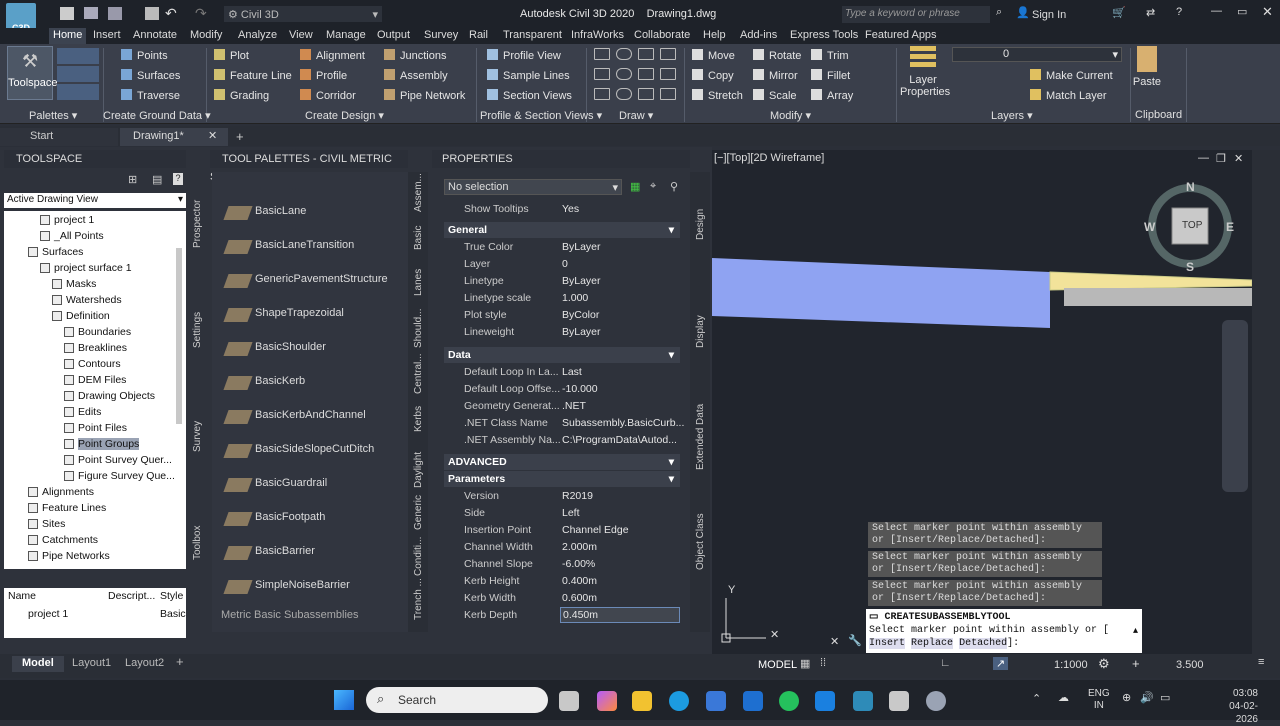  What do you see at coordinates (171, 596) in the screenshot?
I see `table-header: Style` at bounding box center [171, 596].